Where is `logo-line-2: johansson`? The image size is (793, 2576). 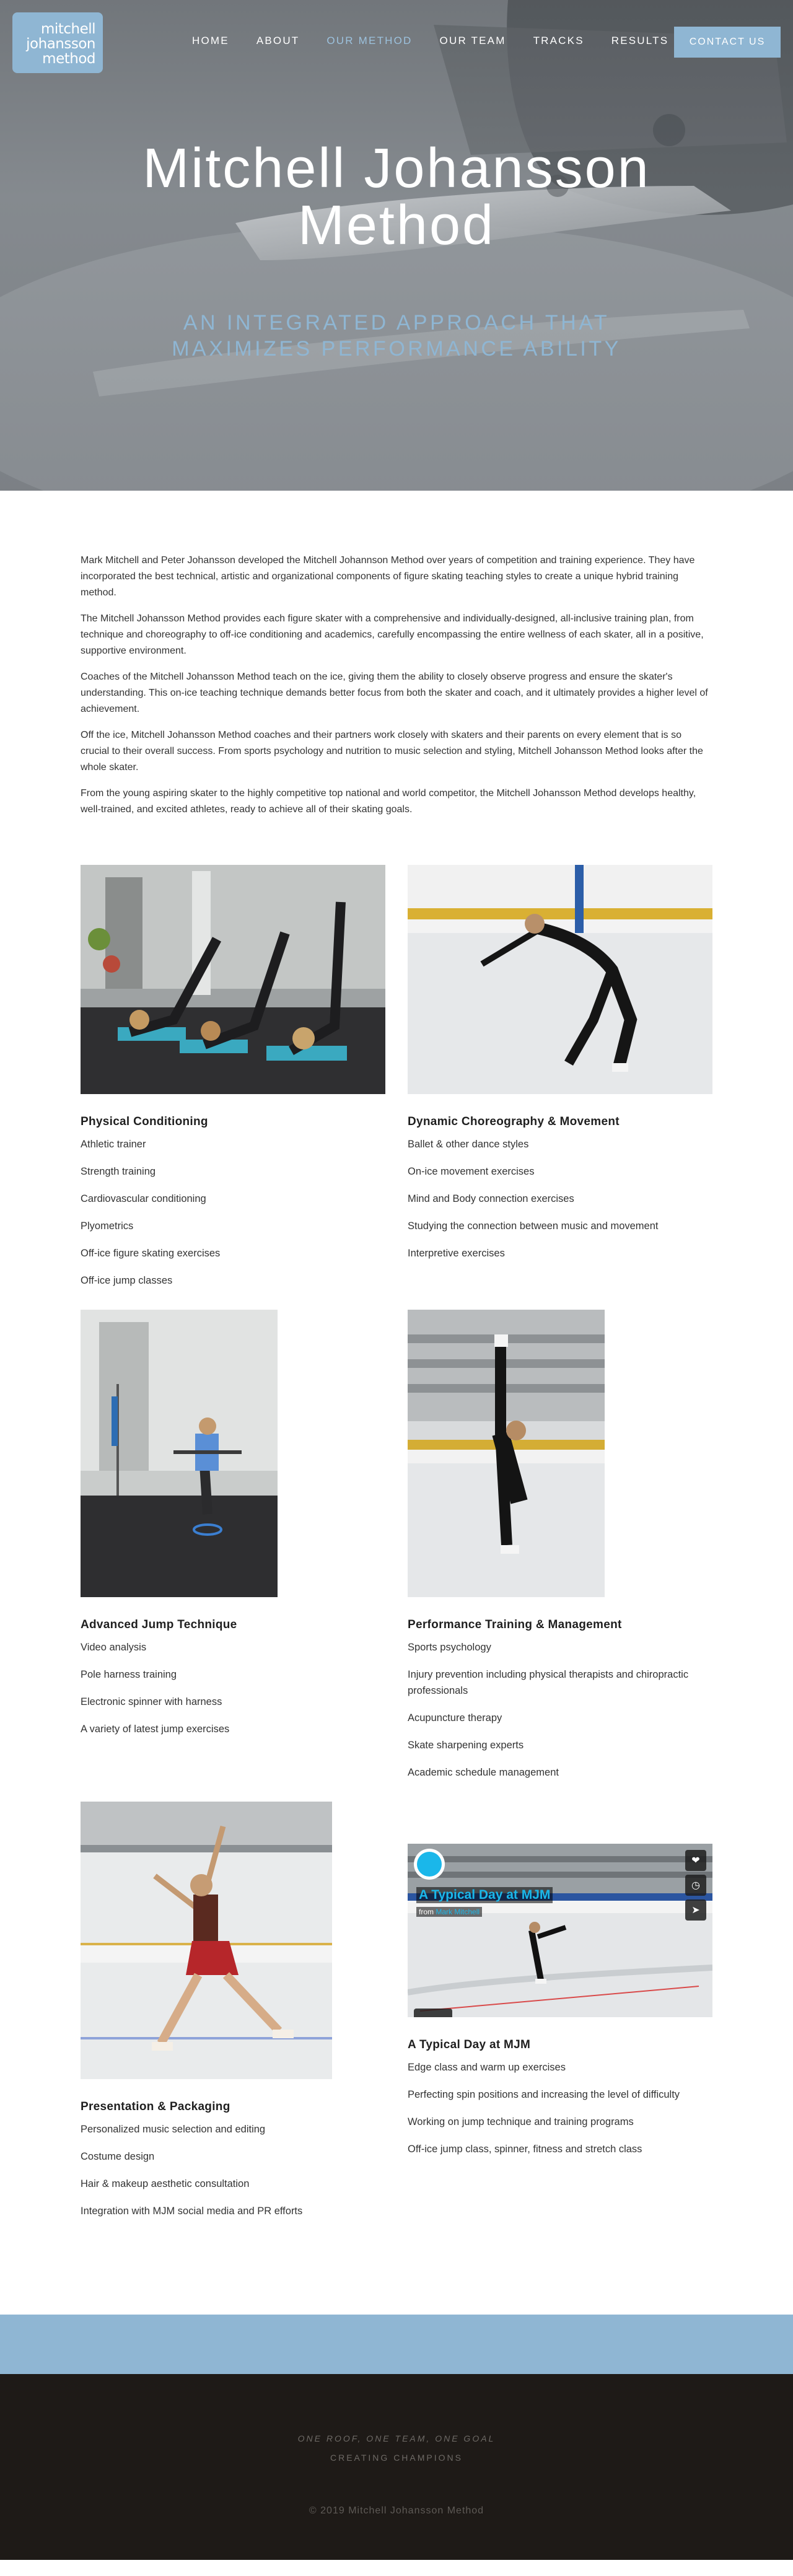
logo-line-2: johansson is located at coordinates (60, 44).